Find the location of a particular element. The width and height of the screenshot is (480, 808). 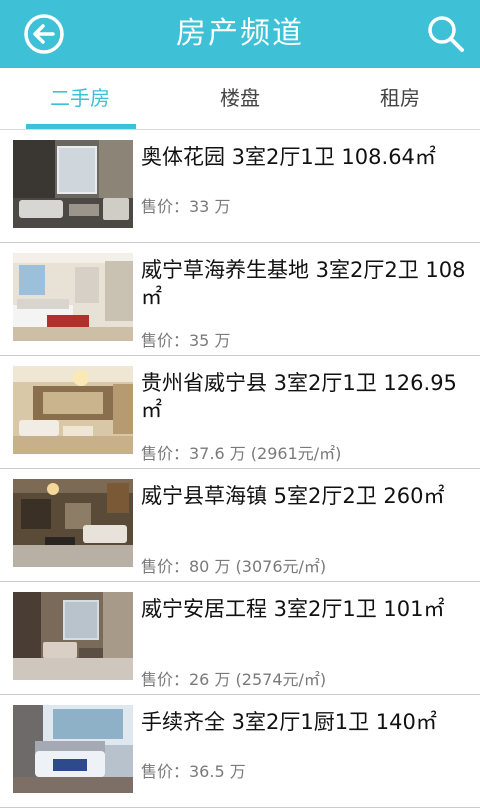

listing-item: 威宁安居工程 3室2厅1卫 101㎡ 售价：26 万 (2574元/㎡) is located at coordinates (240, 638).